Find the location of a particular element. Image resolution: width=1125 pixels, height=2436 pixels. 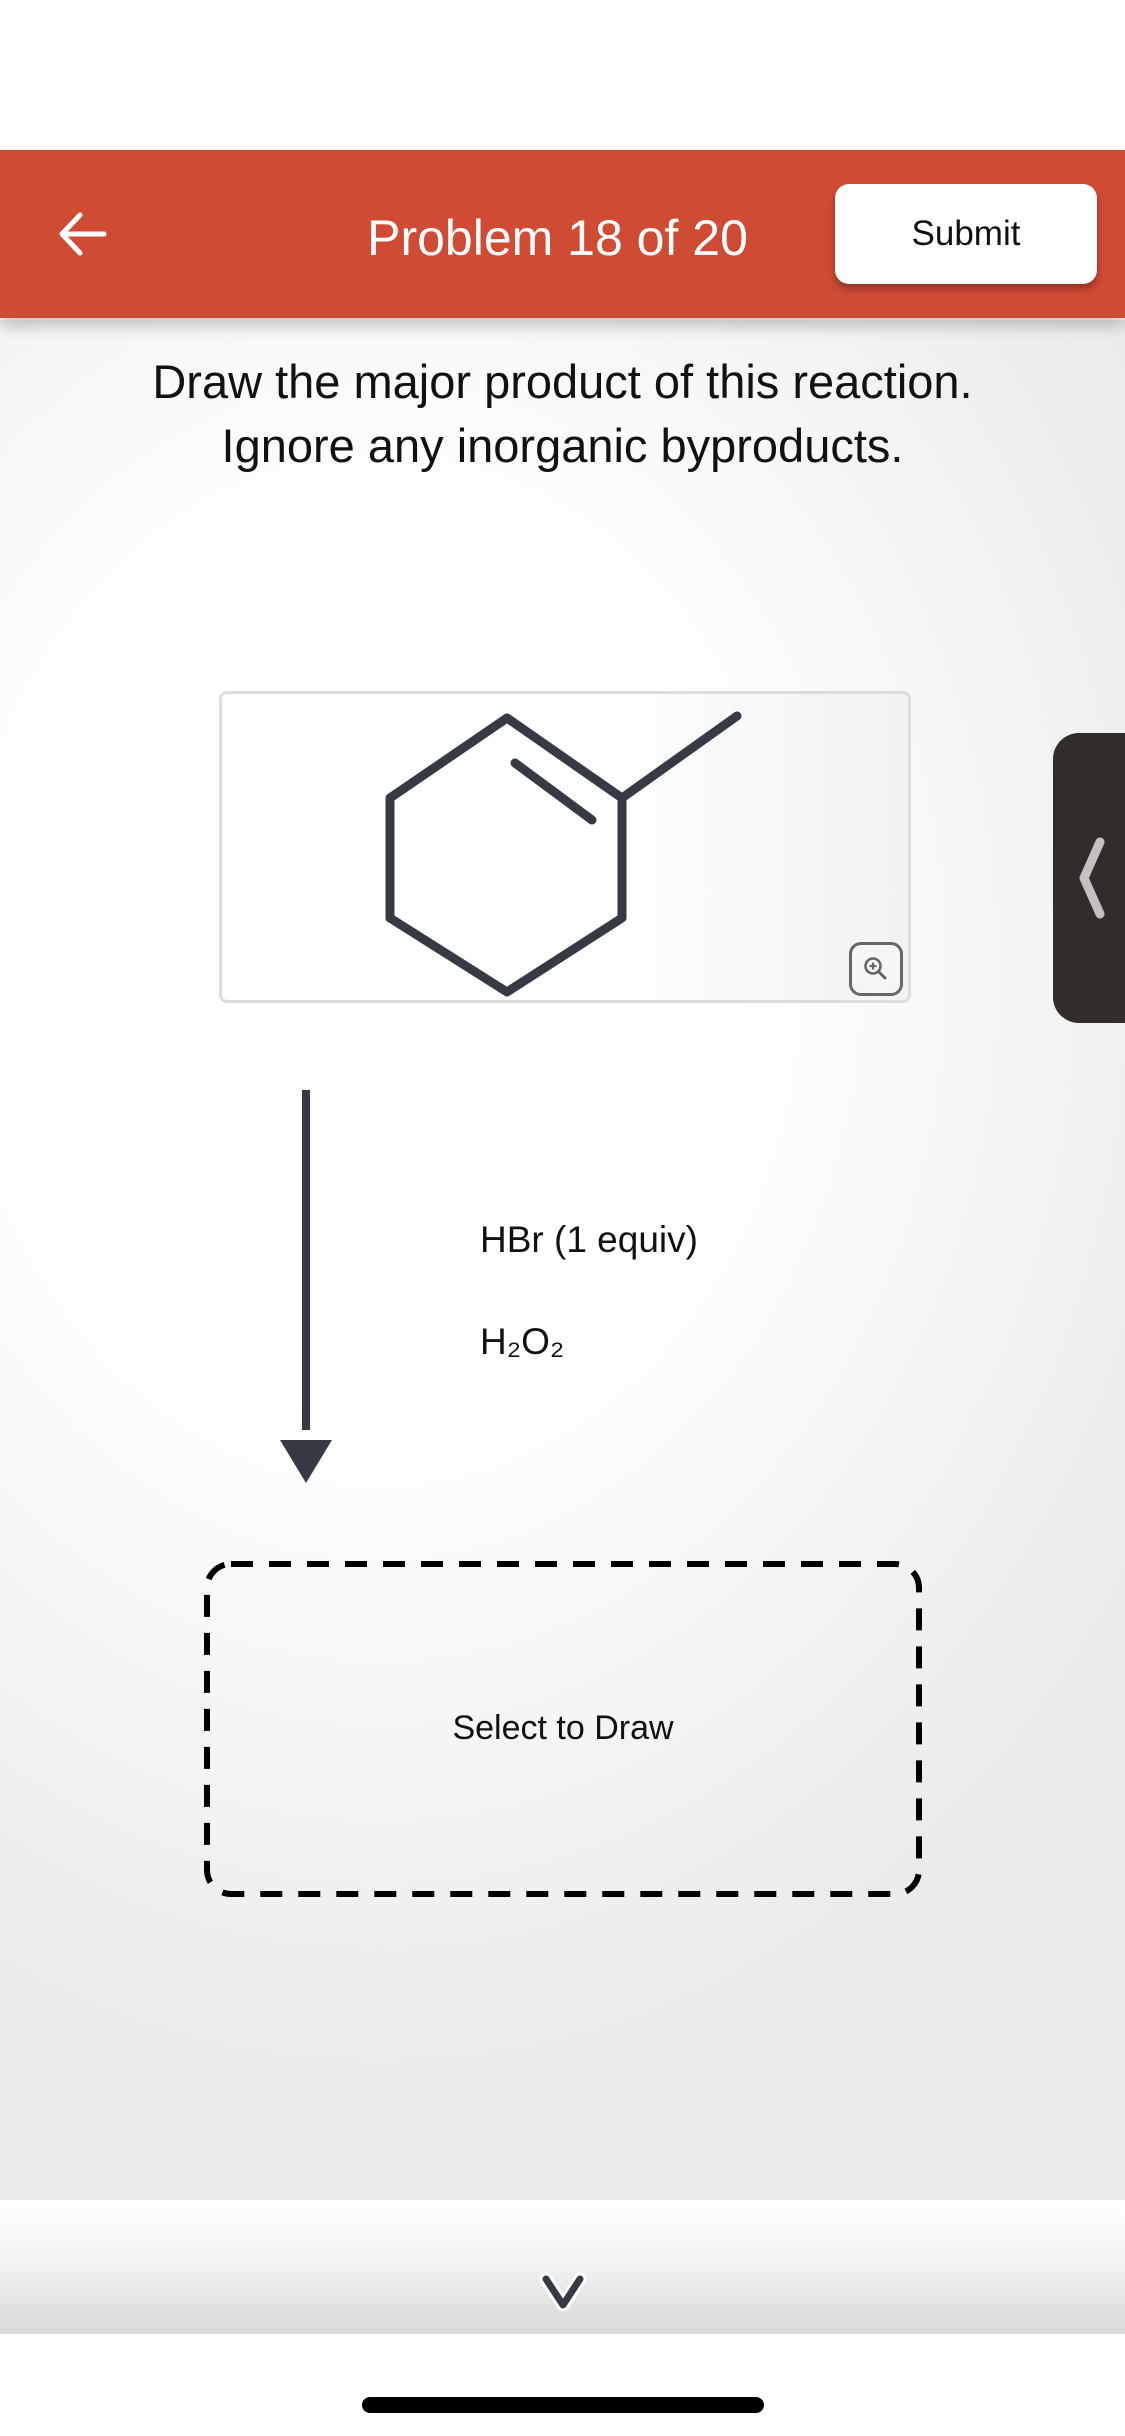

reactant-structure-box is located at coordinates (565, 847).